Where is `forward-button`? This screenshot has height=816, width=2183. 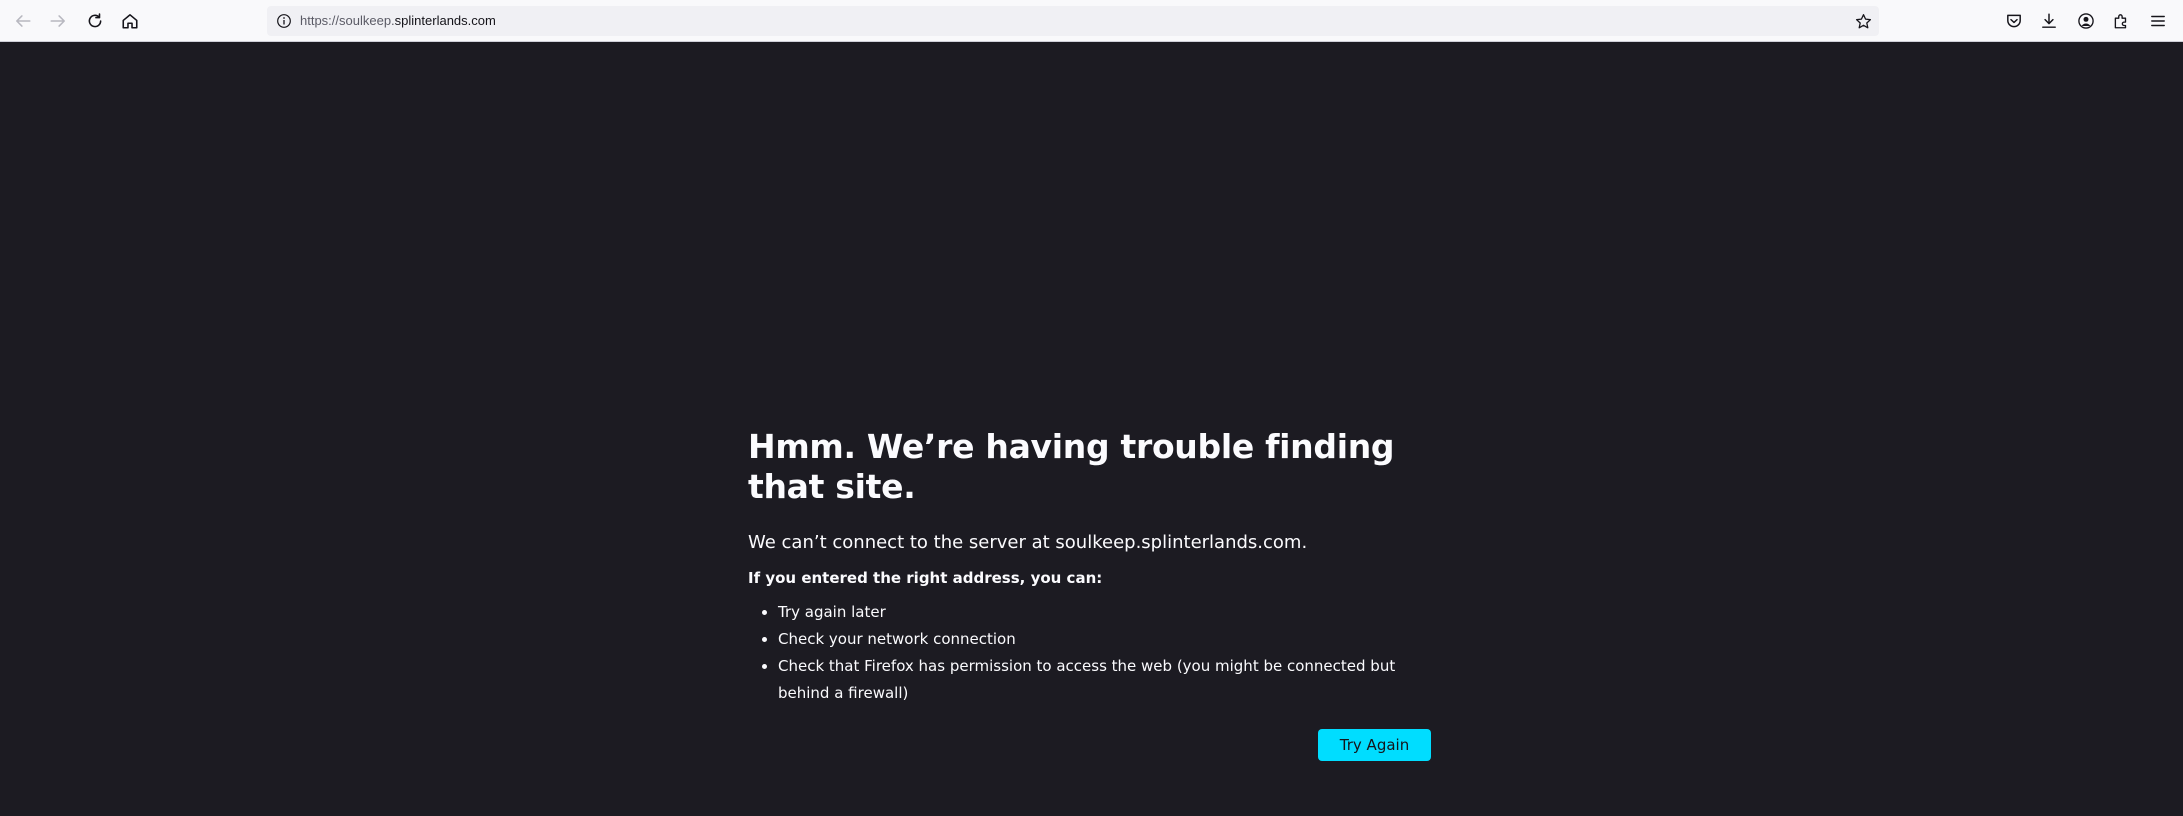 forward-button is located at coordinates (58, 21).